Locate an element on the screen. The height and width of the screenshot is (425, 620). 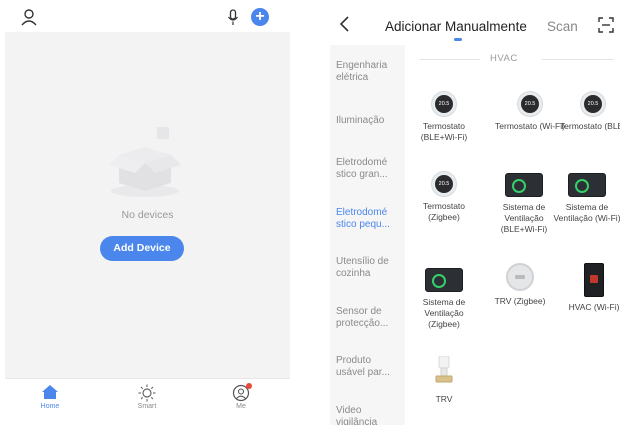
device-label: TRV (Zigbee) is located at coordinates (520, 301).